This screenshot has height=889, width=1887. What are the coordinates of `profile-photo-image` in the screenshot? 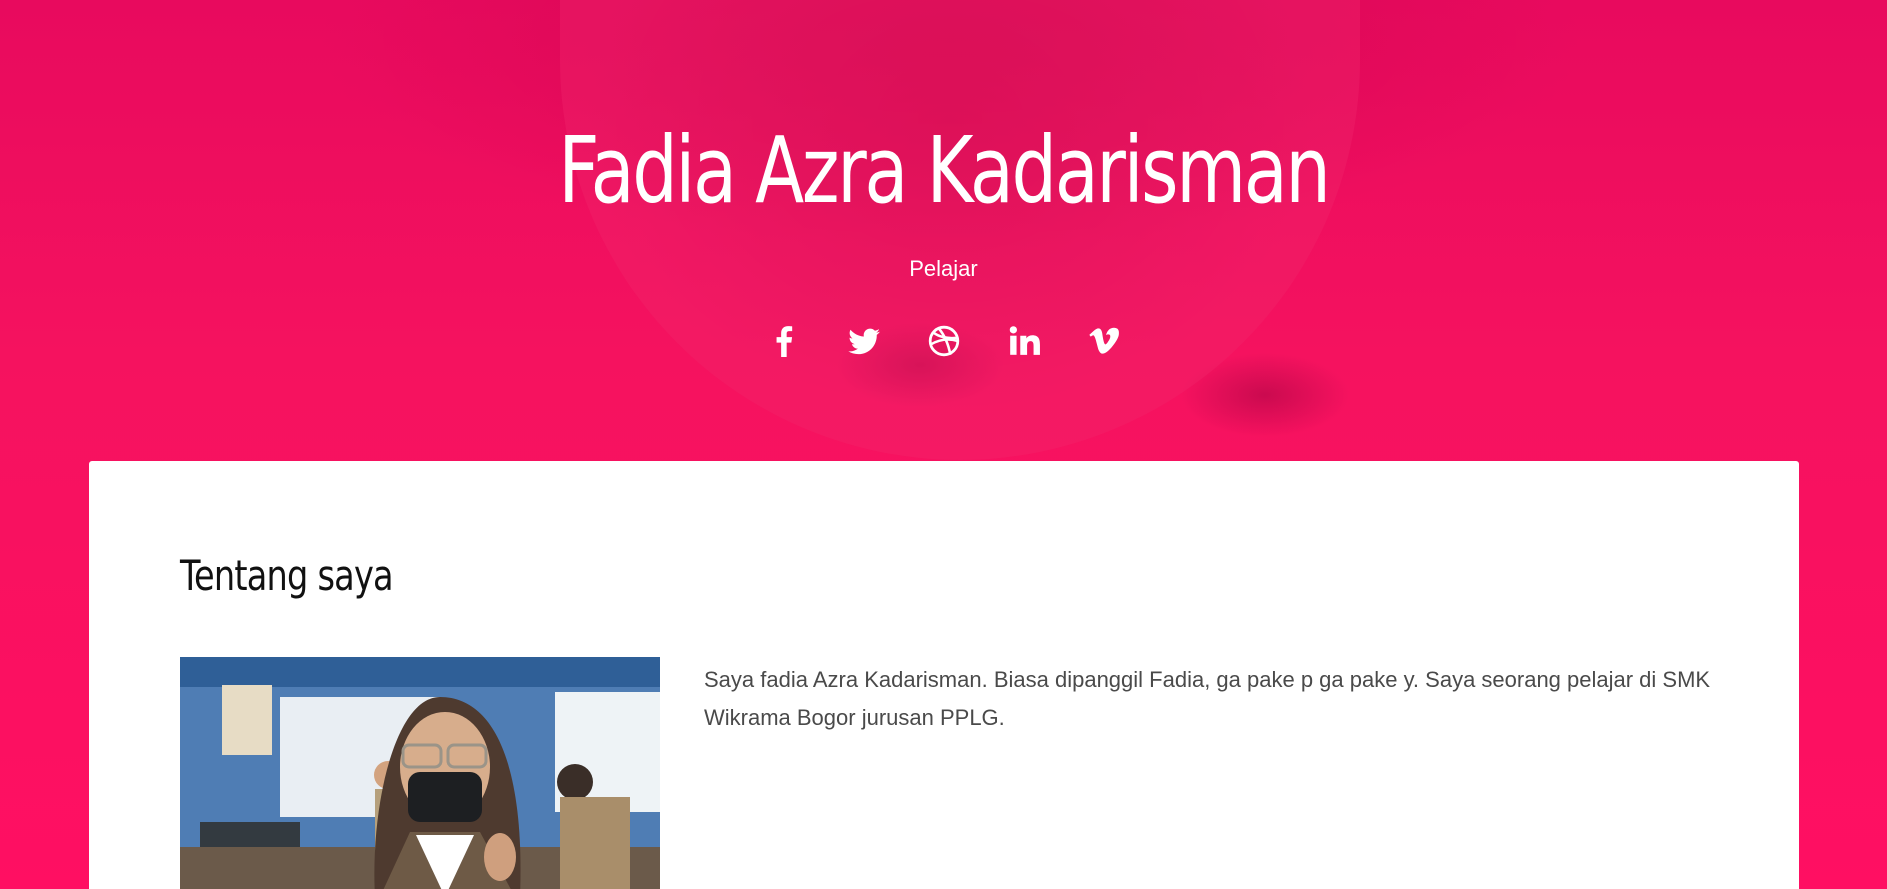 It's located at (420, 773).